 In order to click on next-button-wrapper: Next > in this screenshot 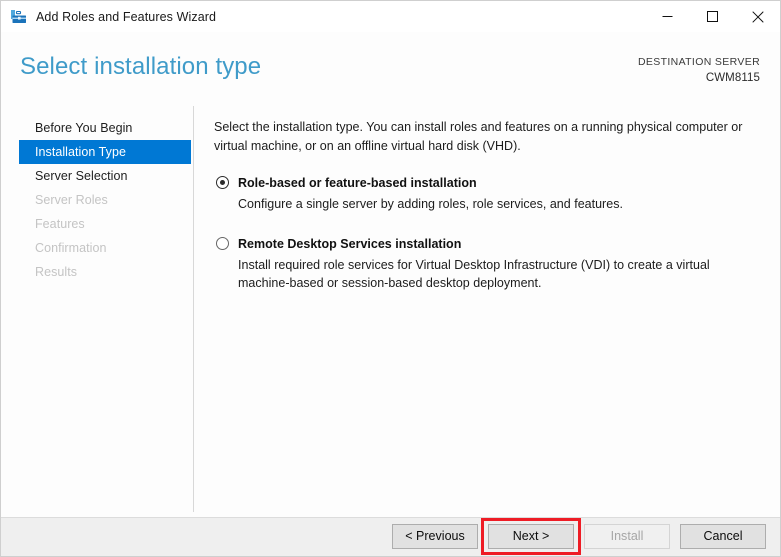, I will do `click(531, 536)`.